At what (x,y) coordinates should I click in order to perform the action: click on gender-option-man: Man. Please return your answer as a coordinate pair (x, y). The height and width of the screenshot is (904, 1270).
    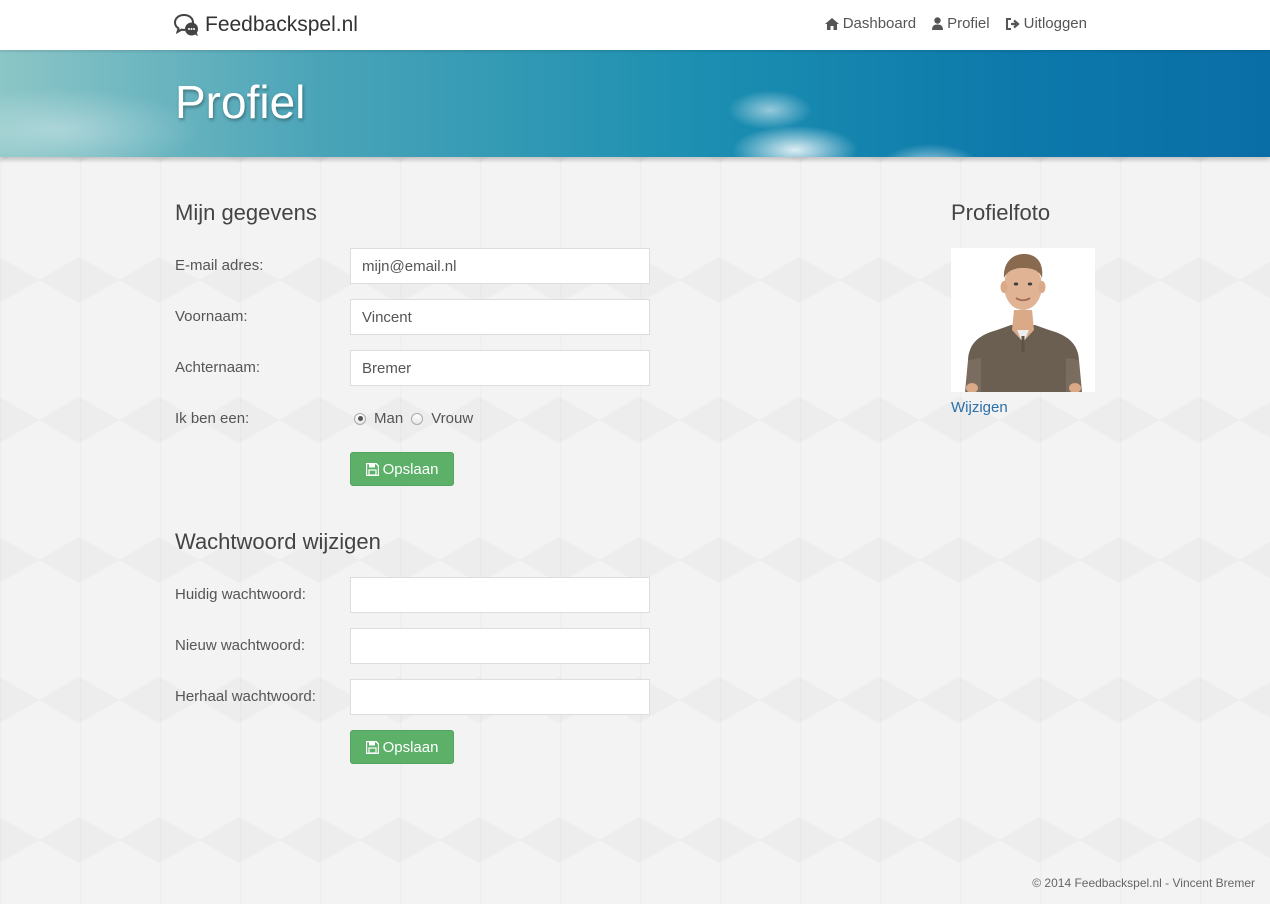
    Looking at the image, I should click on (388, 418).